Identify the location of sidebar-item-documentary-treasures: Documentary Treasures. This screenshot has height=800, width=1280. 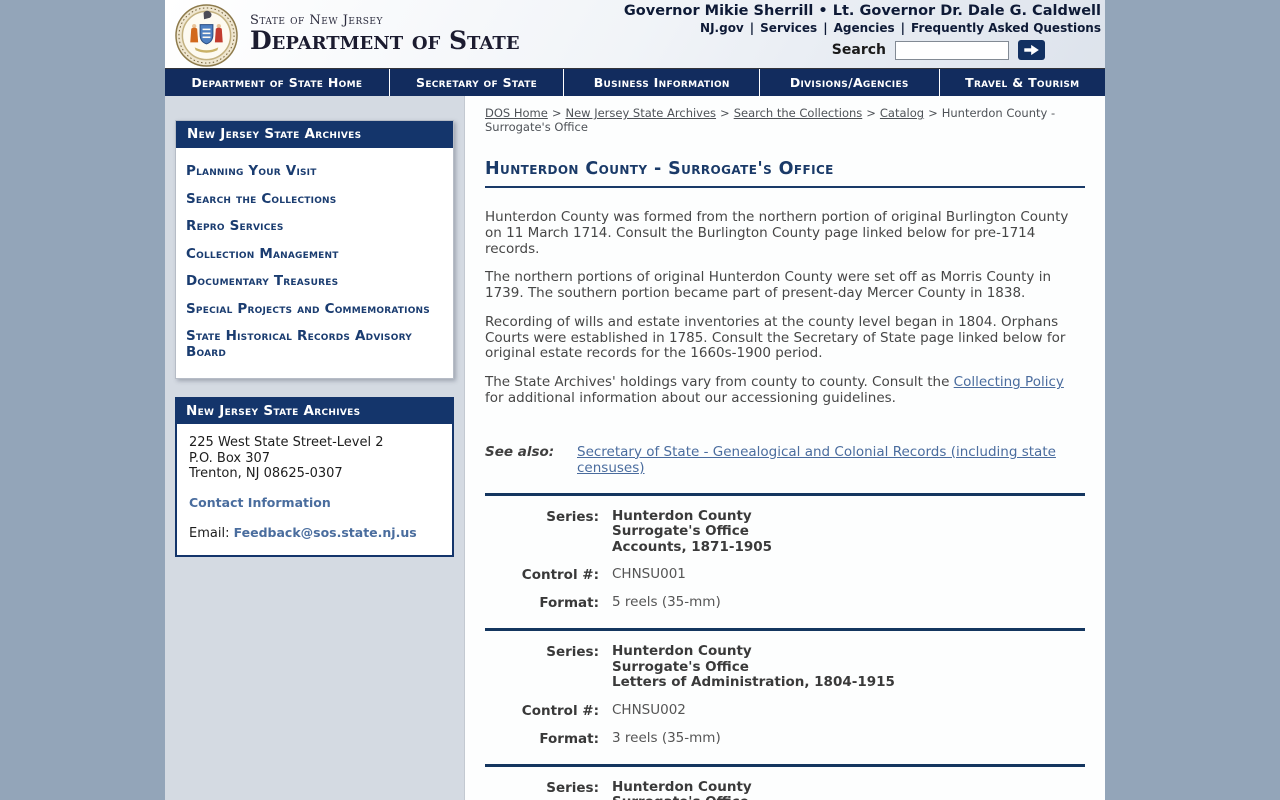
(314, 282).